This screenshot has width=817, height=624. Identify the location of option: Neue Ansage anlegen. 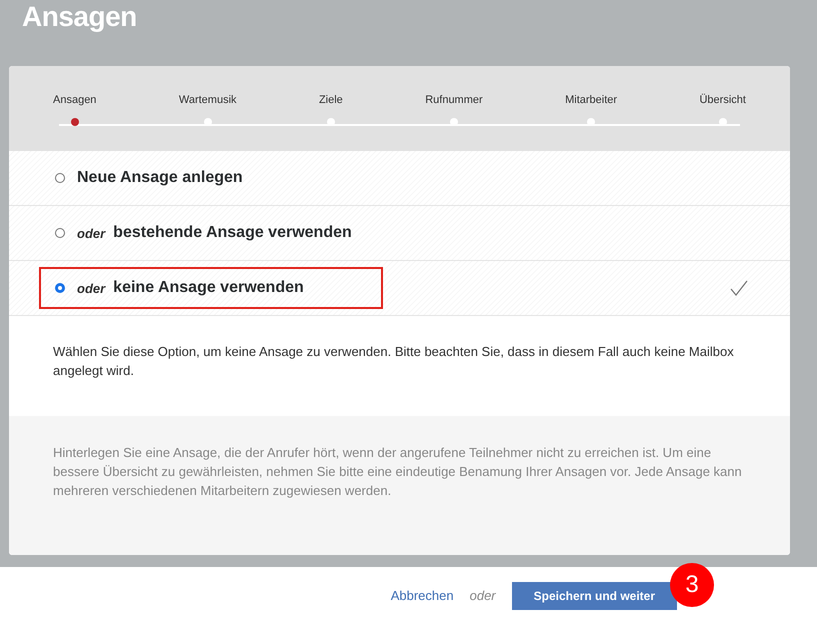
(211, 178).